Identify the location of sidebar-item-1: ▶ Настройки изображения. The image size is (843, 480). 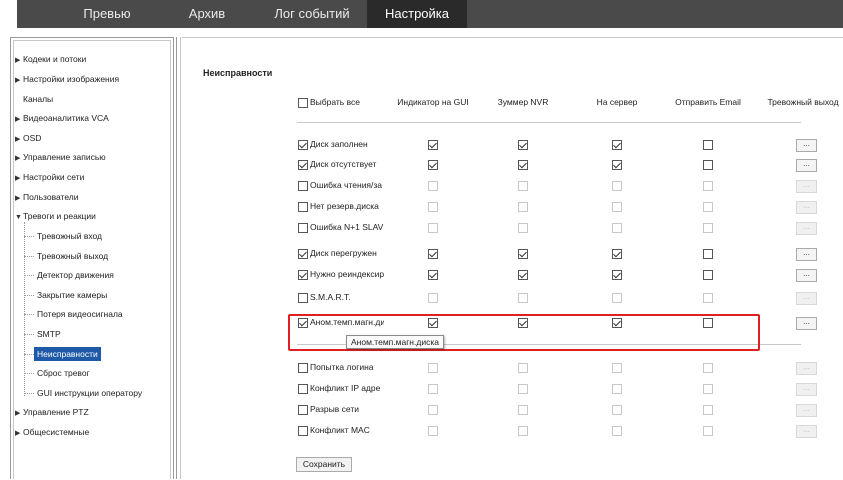
(67, 79).